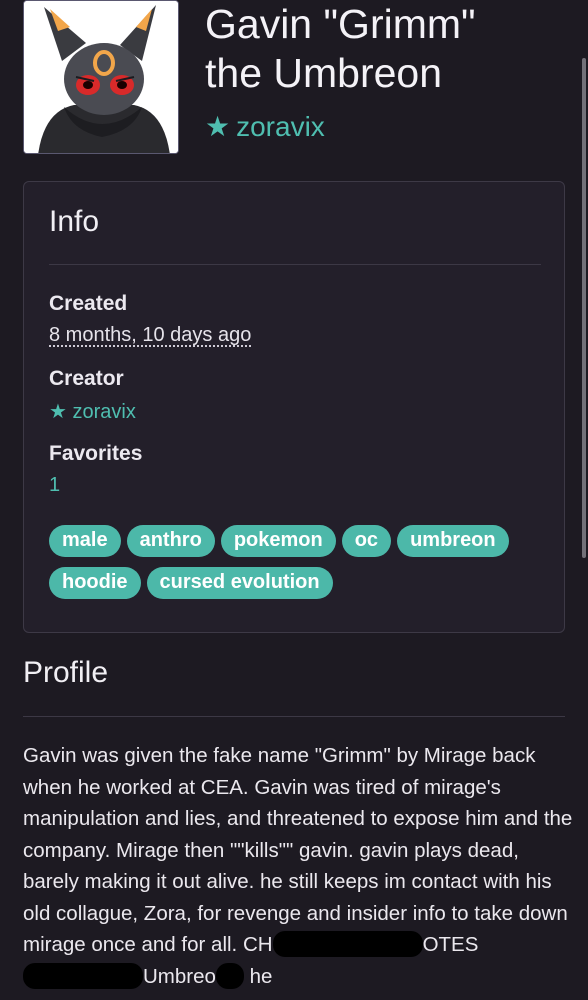  What do you see at coordinates (66, 672) in the screenshot?
I see `profile-heading: Profile` at bounding box center [66, 672].